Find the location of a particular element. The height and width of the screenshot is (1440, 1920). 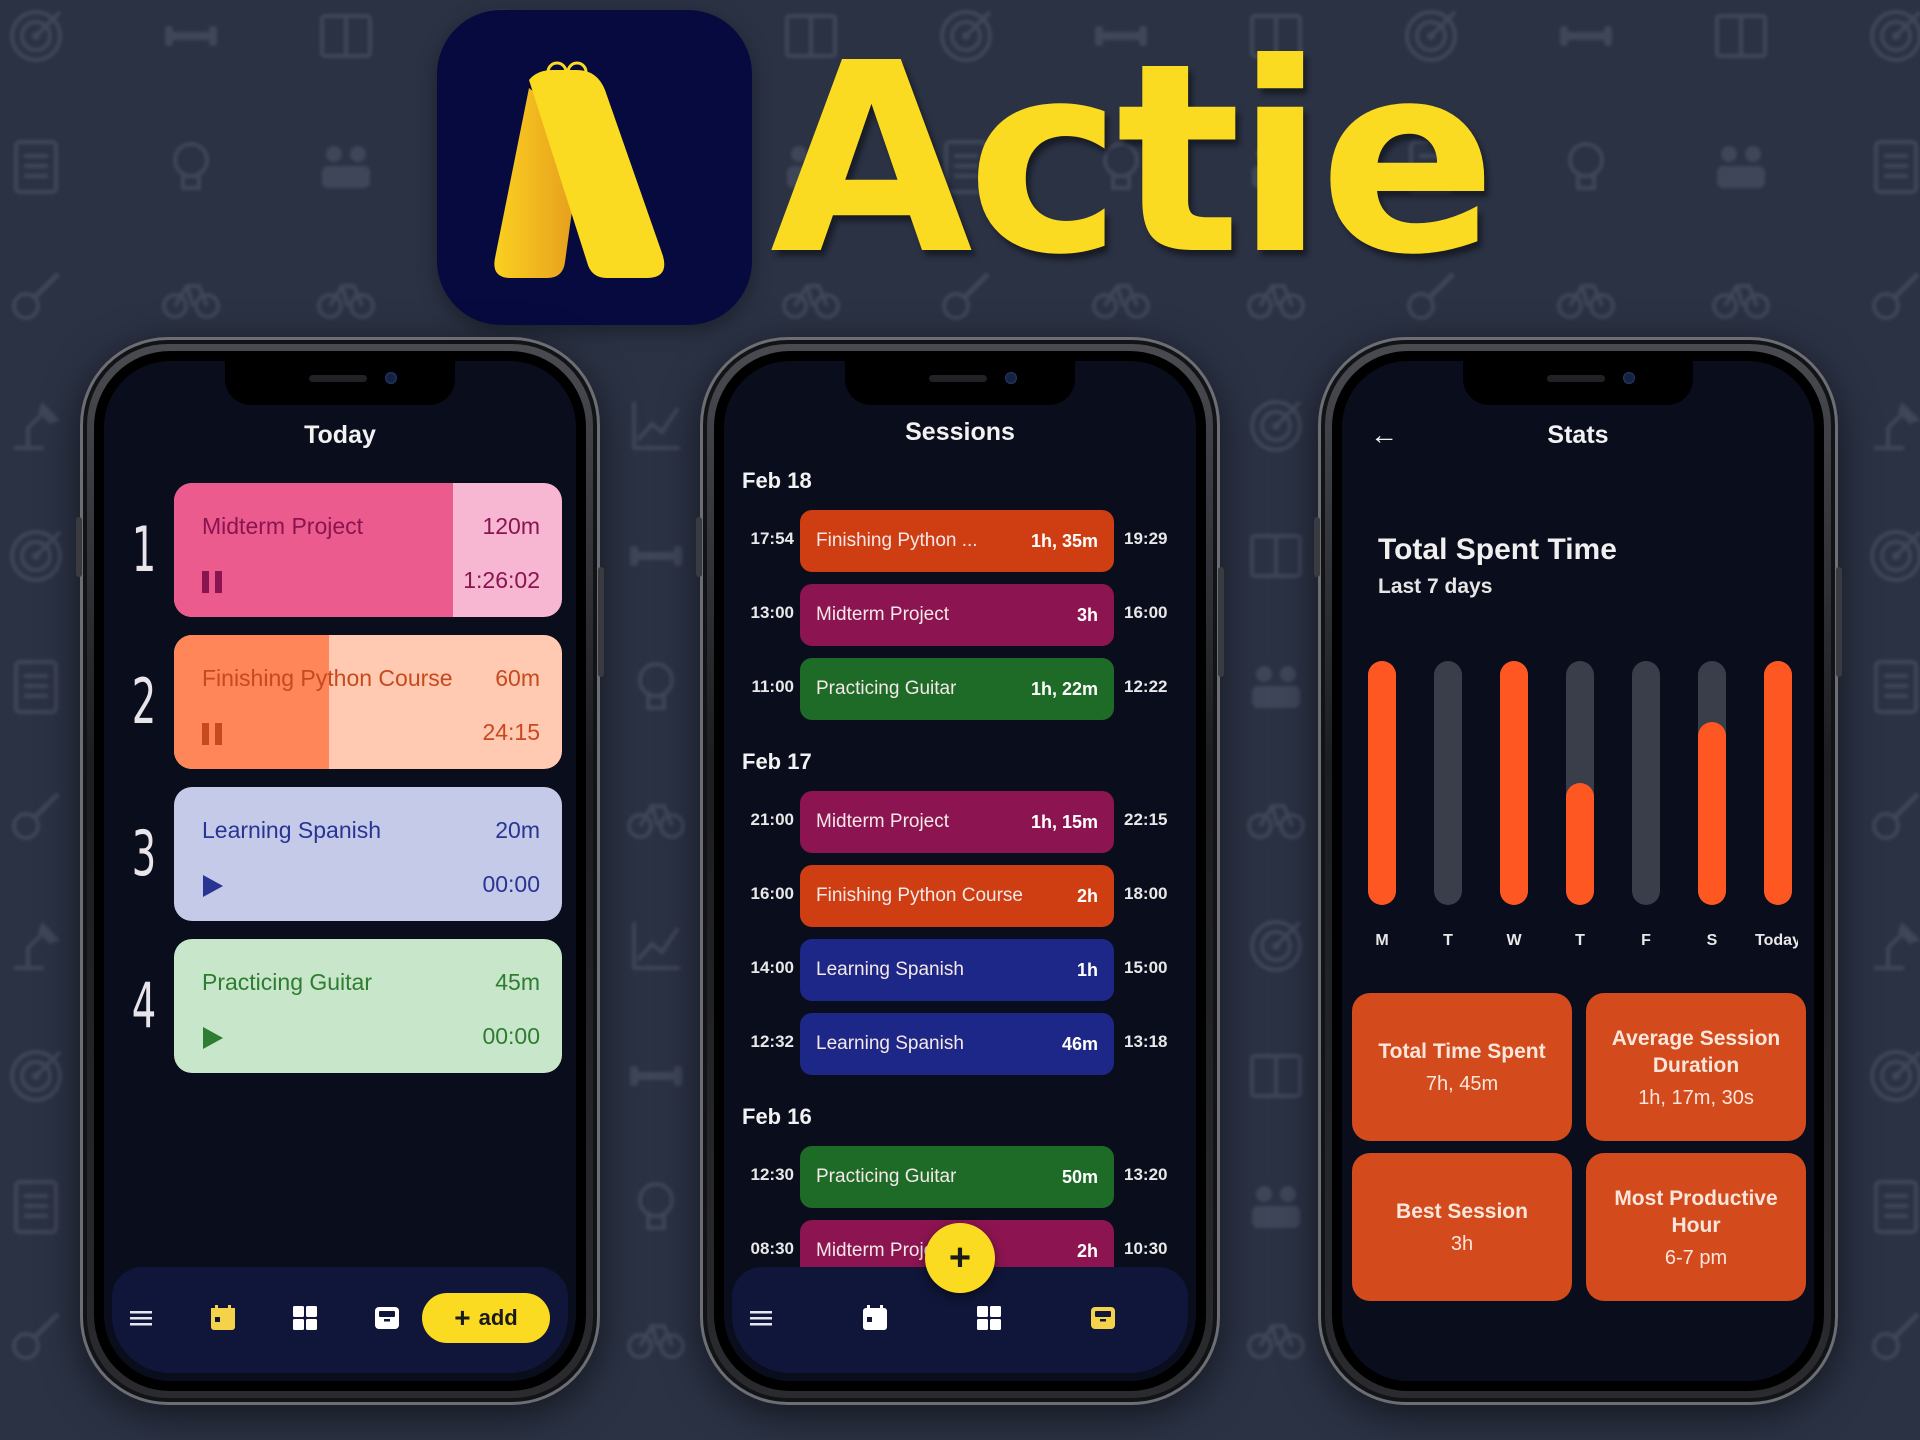

session-start: 12:30 is located at coordinates (772, 1174).